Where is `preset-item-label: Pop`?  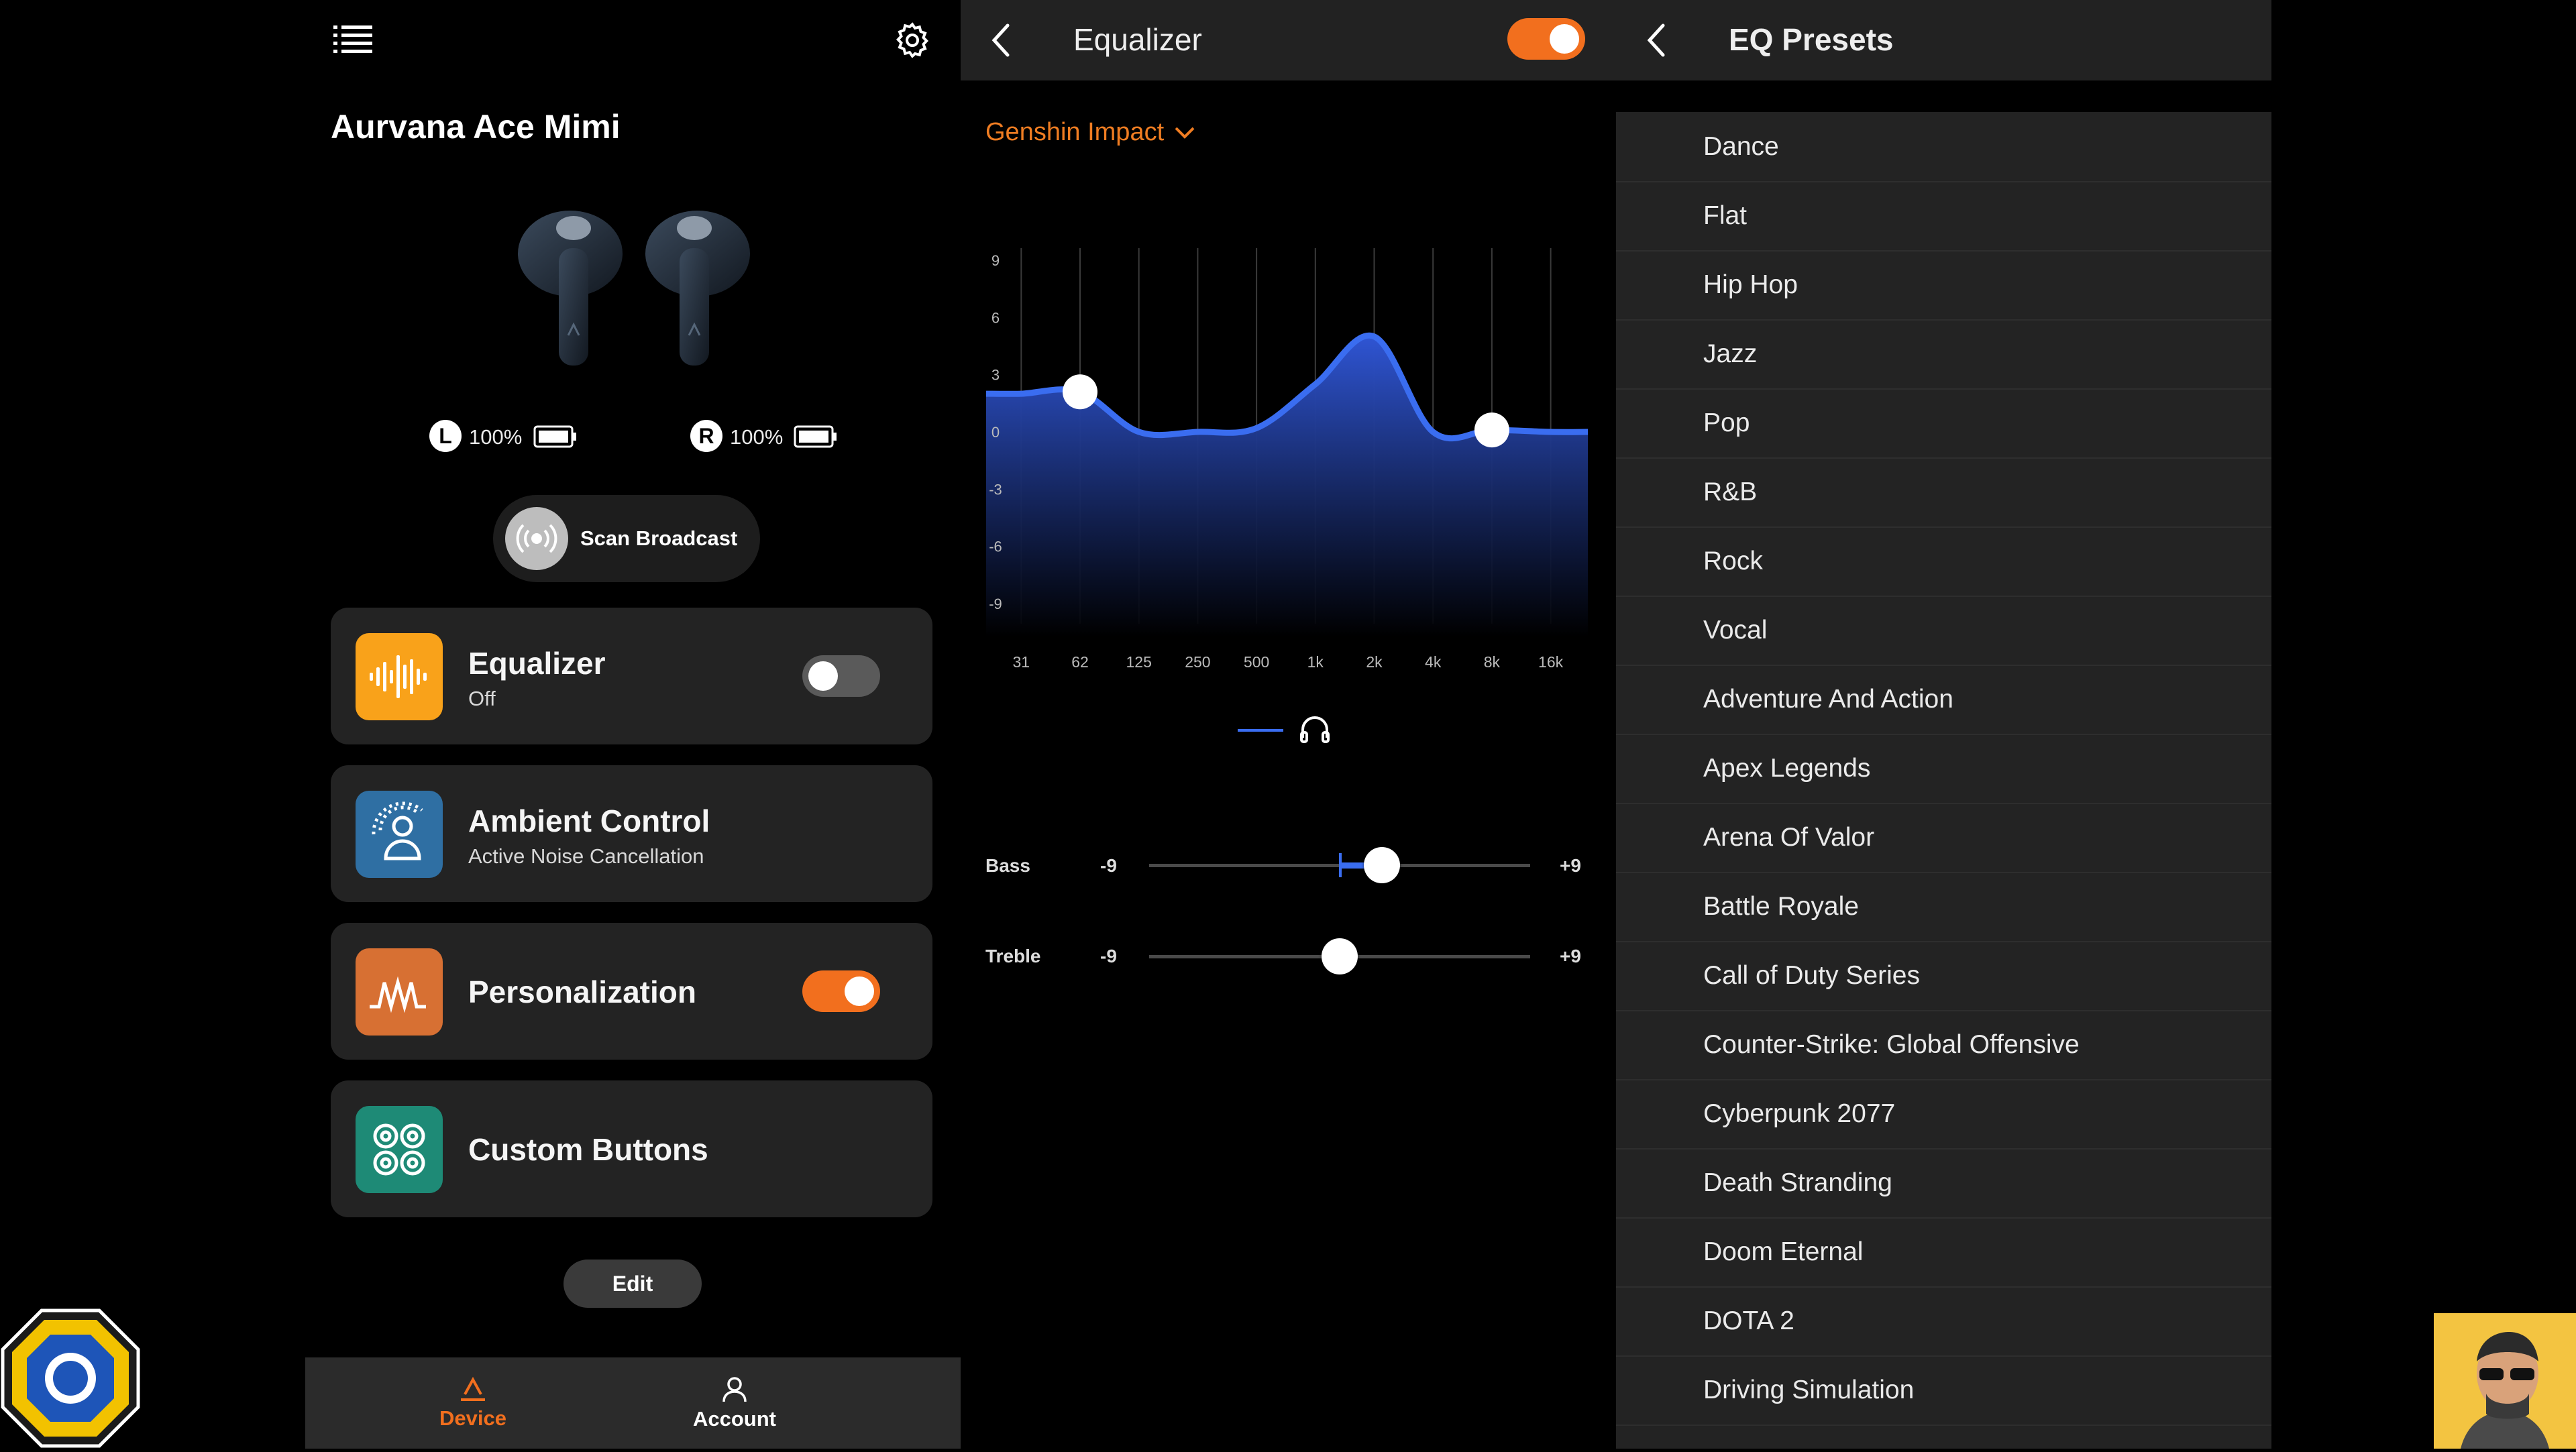 preset-item-label: Pop is located at coordinates (1726, 422).